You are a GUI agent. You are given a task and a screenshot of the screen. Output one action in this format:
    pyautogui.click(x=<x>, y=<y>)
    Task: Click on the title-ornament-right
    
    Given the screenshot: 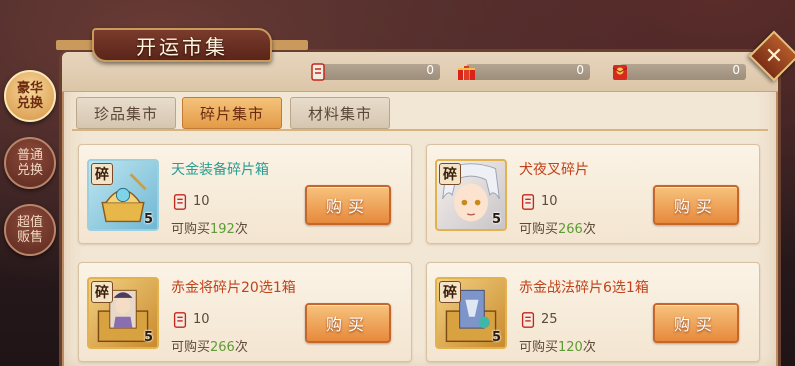 What is the action you would take?
    pyautogui.click(x=288, y=45)
    